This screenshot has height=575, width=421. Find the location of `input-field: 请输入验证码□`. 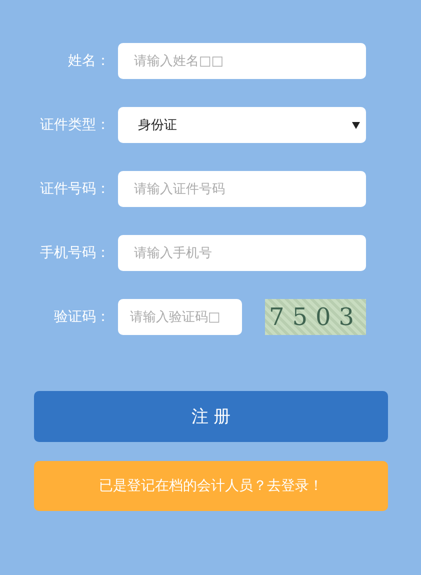

input-field: 请输入验证码□ is located at coordinates (180, 317).